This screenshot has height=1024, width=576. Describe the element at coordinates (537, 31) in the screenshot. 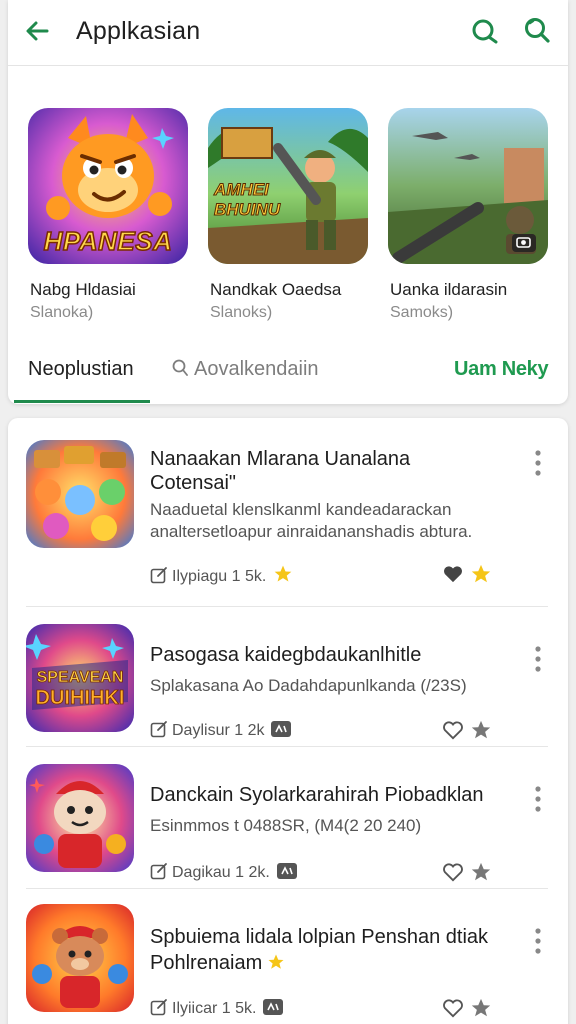

I see `search-alt-icon` at that location.